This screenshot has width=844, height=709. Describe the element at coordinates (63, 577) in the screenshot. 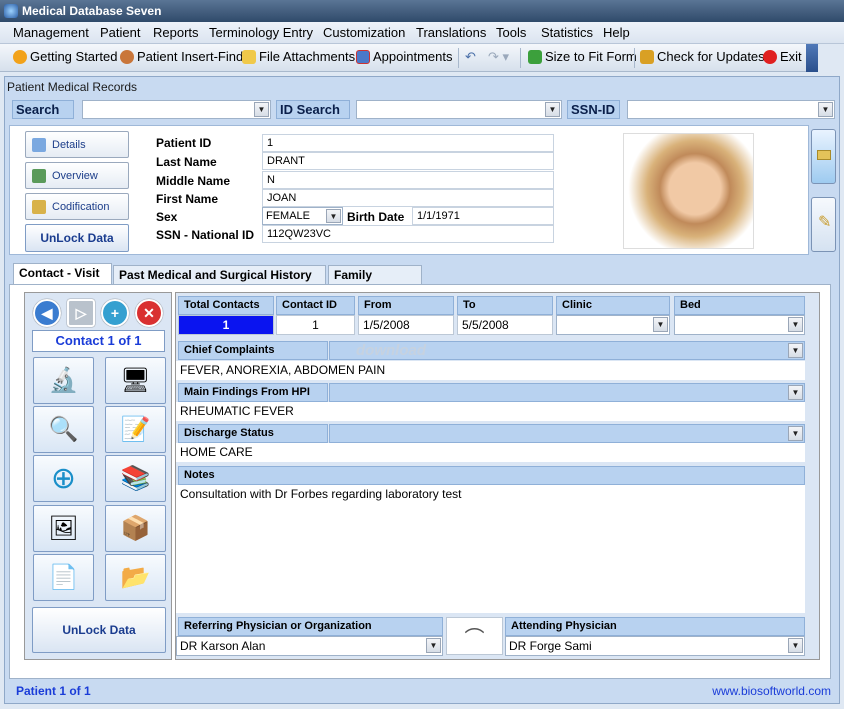

I see `document-button: 📄` at that location.